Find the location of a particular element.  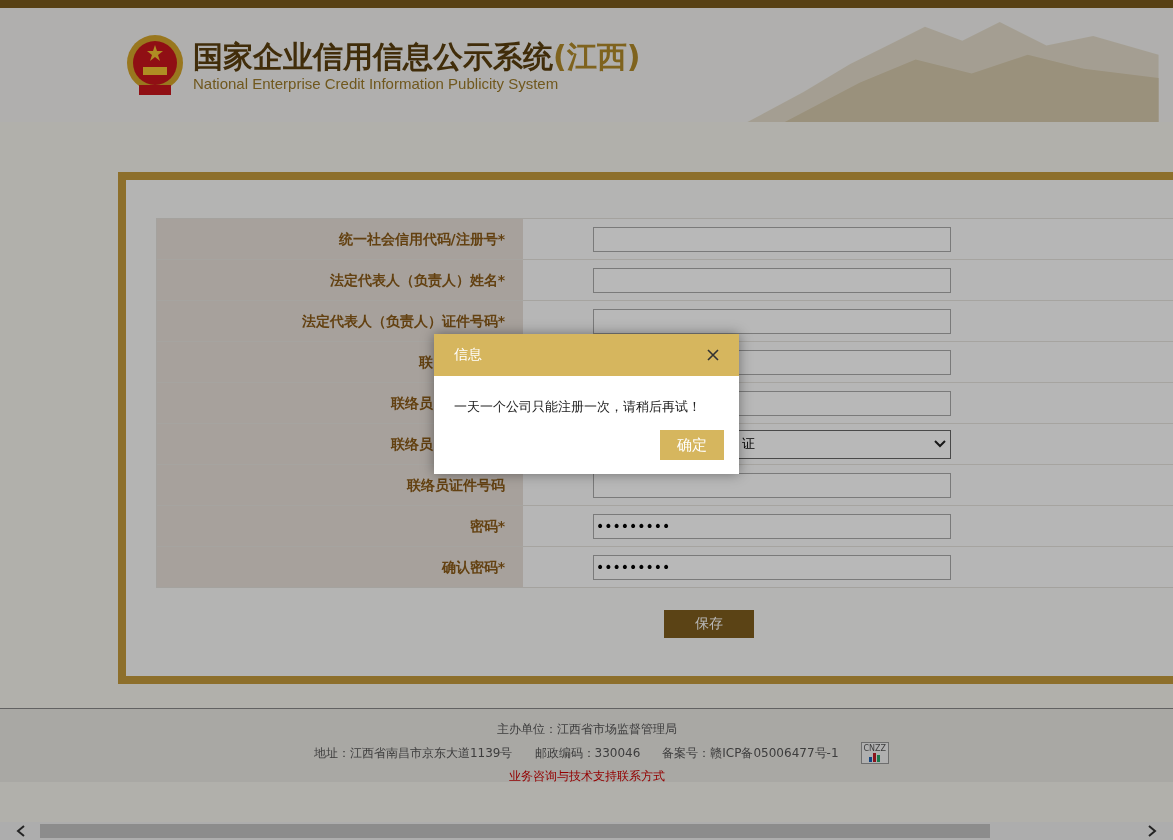

save-button: 保存 is located at coordinates (709, 624).